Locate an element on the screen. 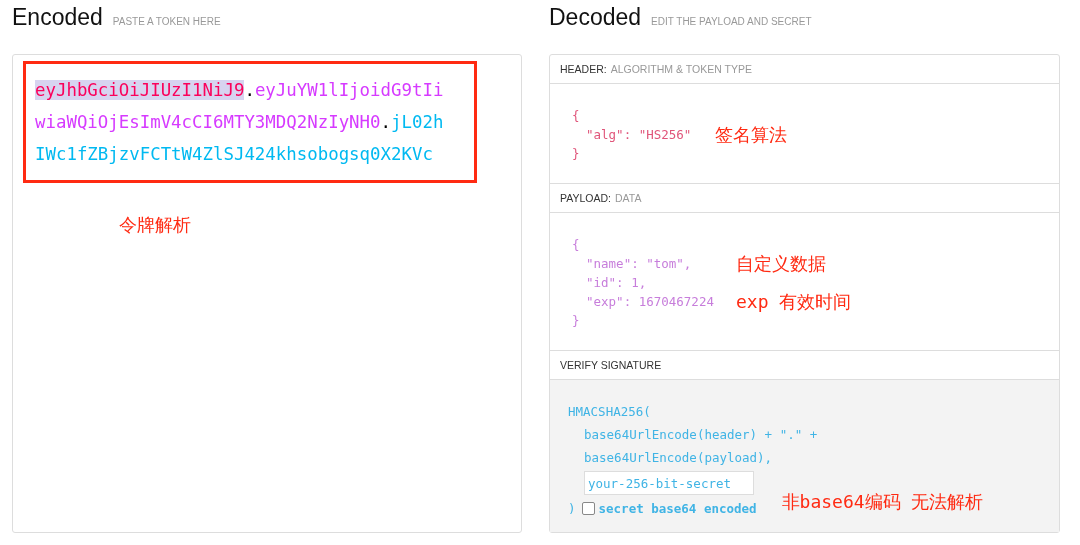 The image size is (1080, 545). secret-field: your-256-bit-secret is located at coordinates (669, 483).